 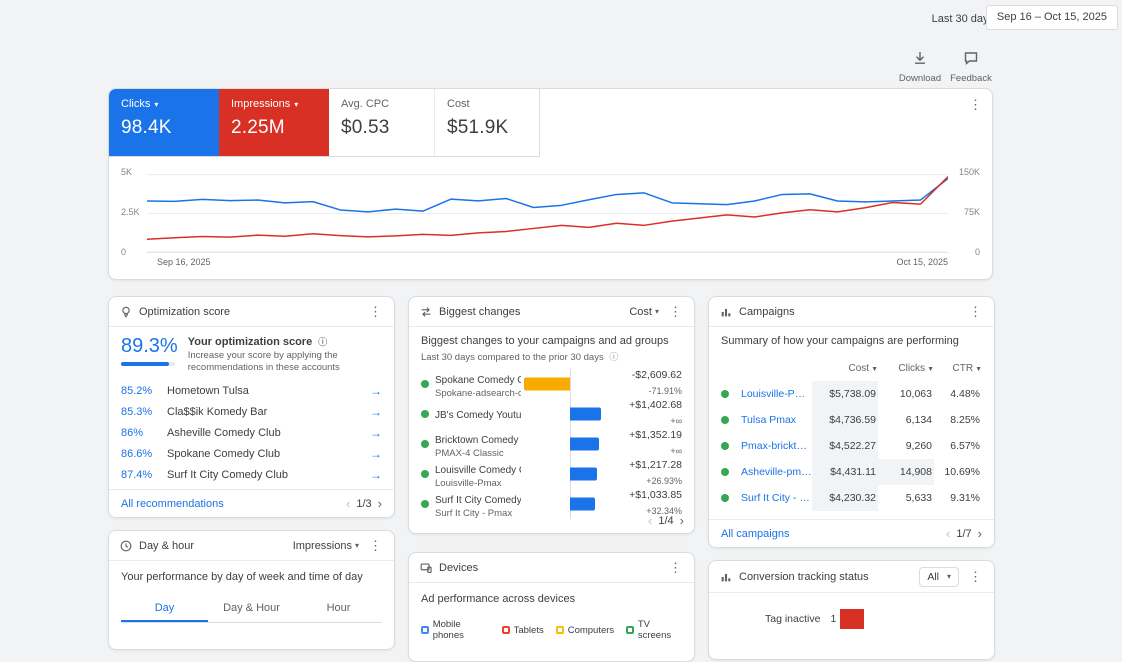 I want to click on legend-item-computers: Computers, so click(x=584, y=630).